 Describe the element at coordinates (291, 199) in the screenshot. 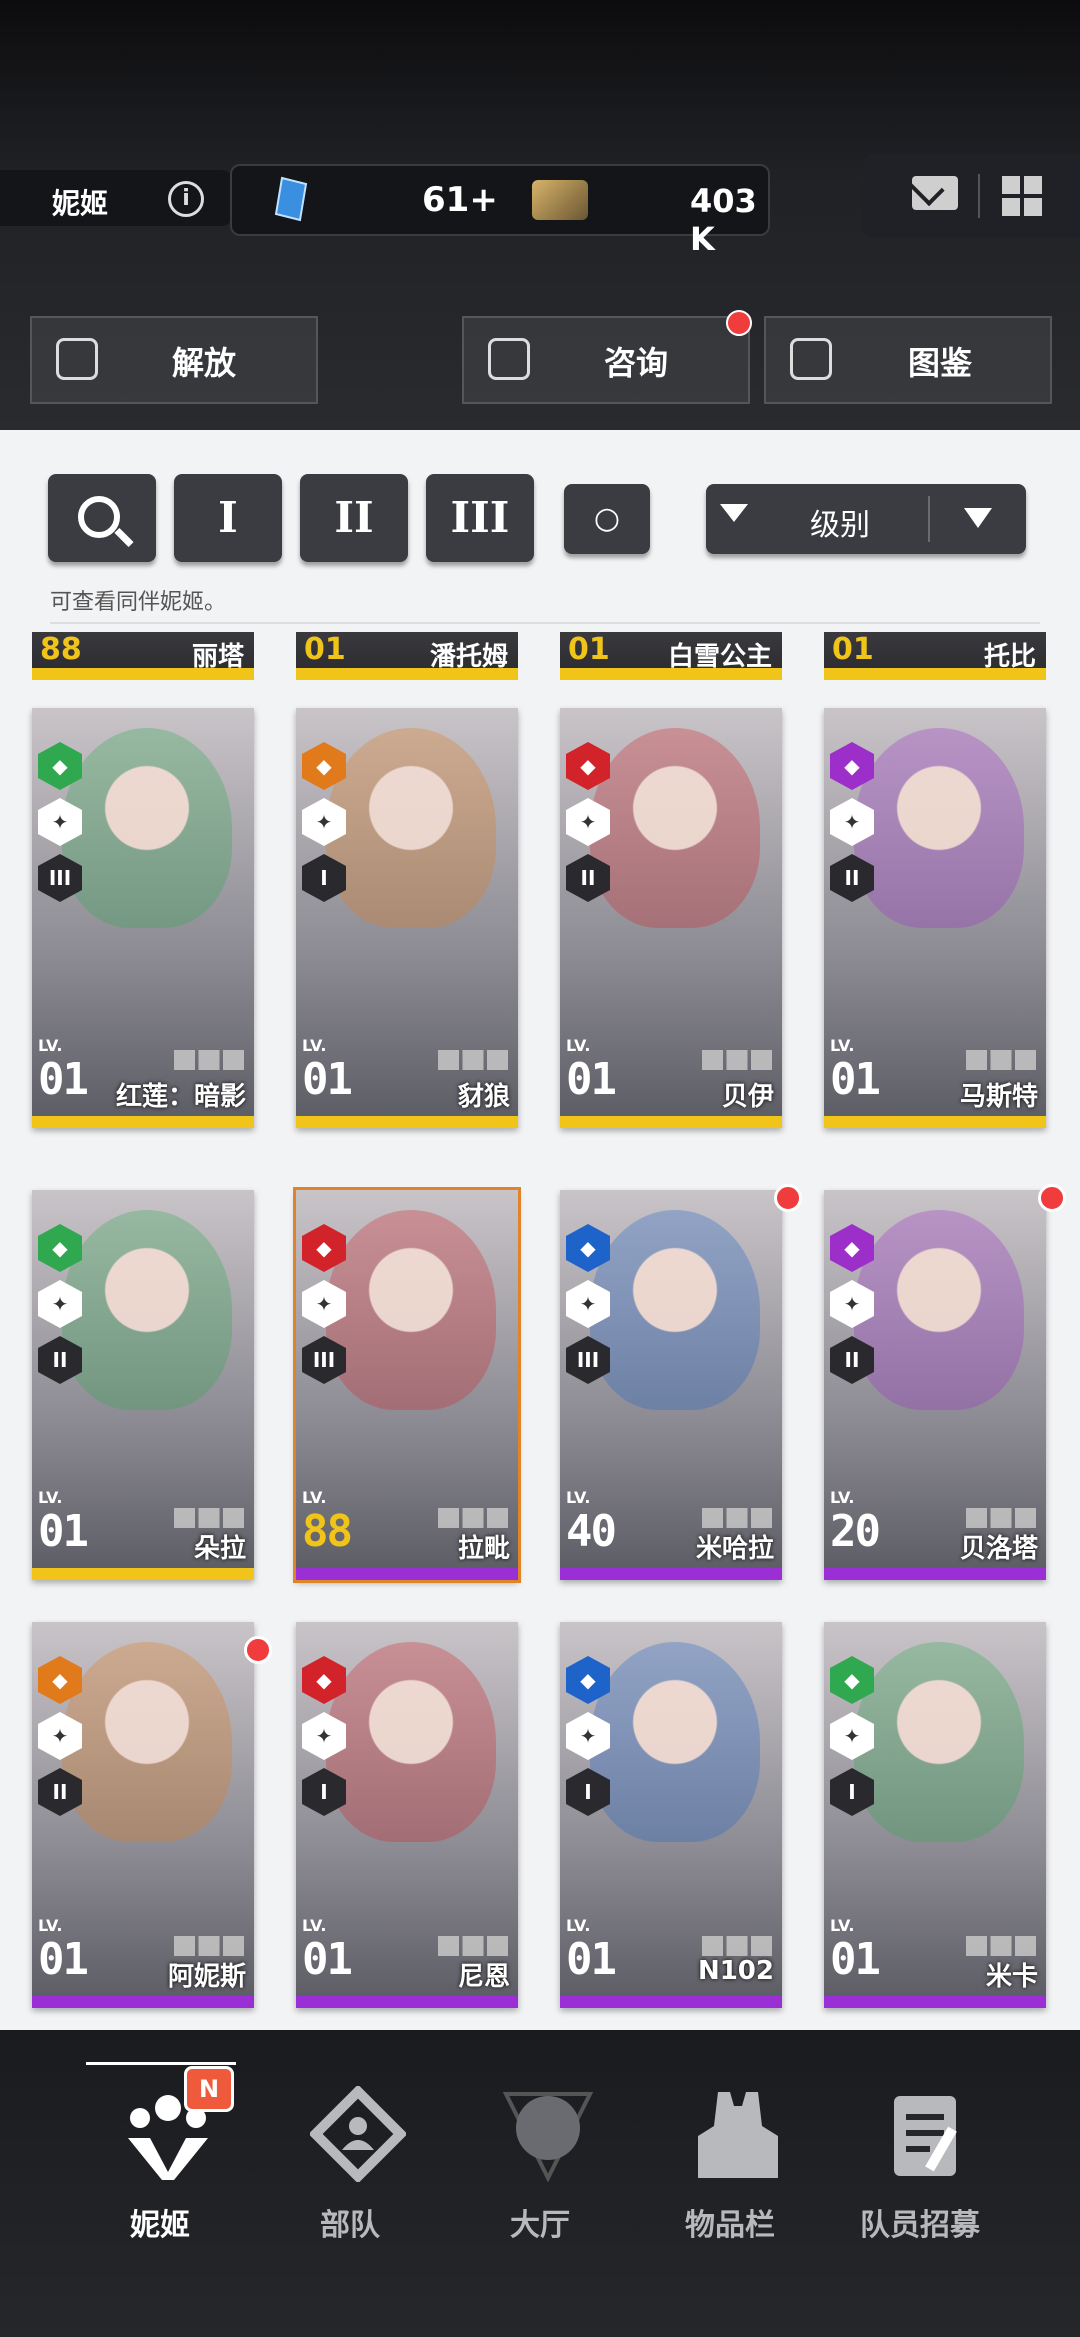

I see `gem-icon` at that location.